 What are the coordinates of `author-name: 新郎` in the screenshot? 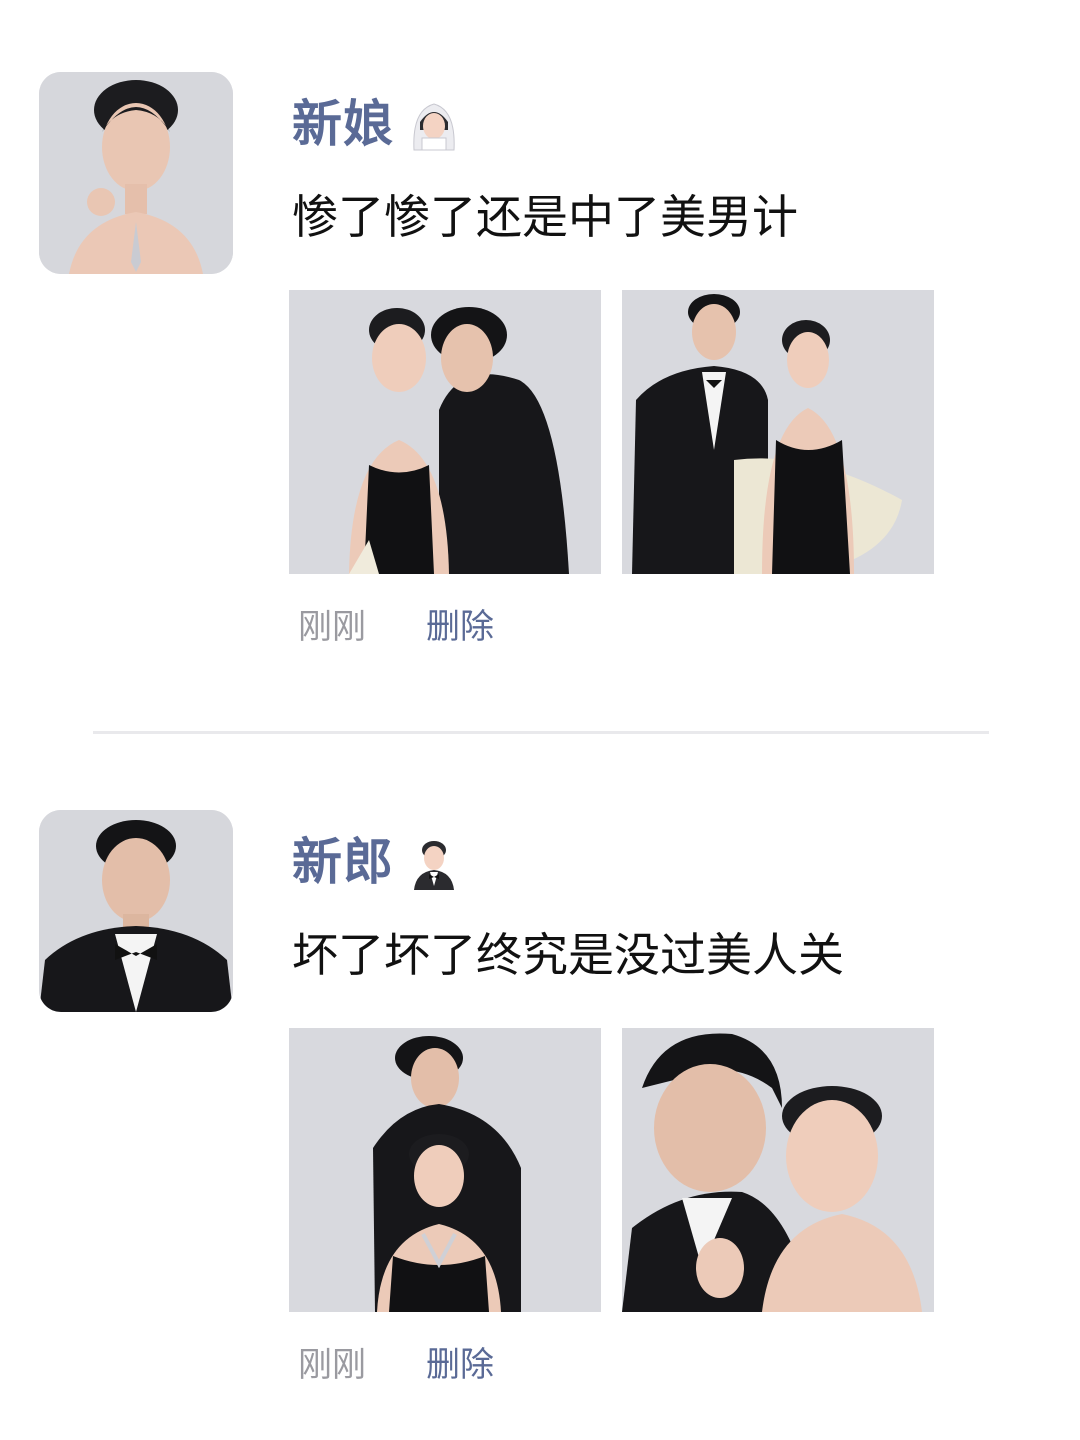 It's located at (343, 862).